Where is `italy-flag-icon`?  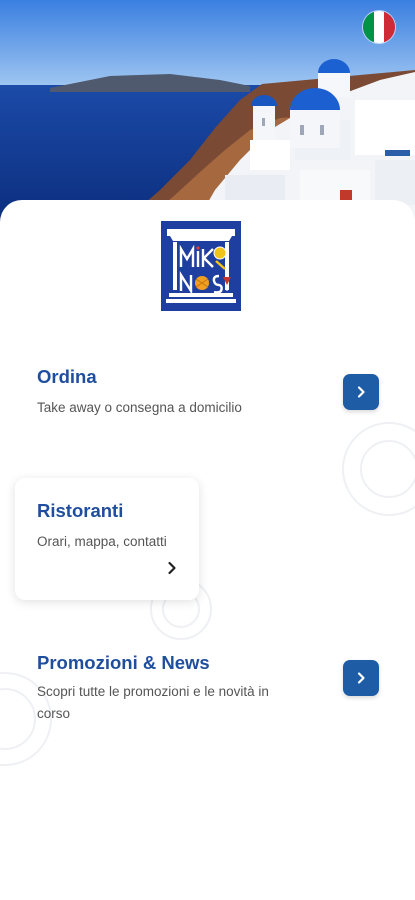 italy-flag-icon is located at coordinates (379, 27).